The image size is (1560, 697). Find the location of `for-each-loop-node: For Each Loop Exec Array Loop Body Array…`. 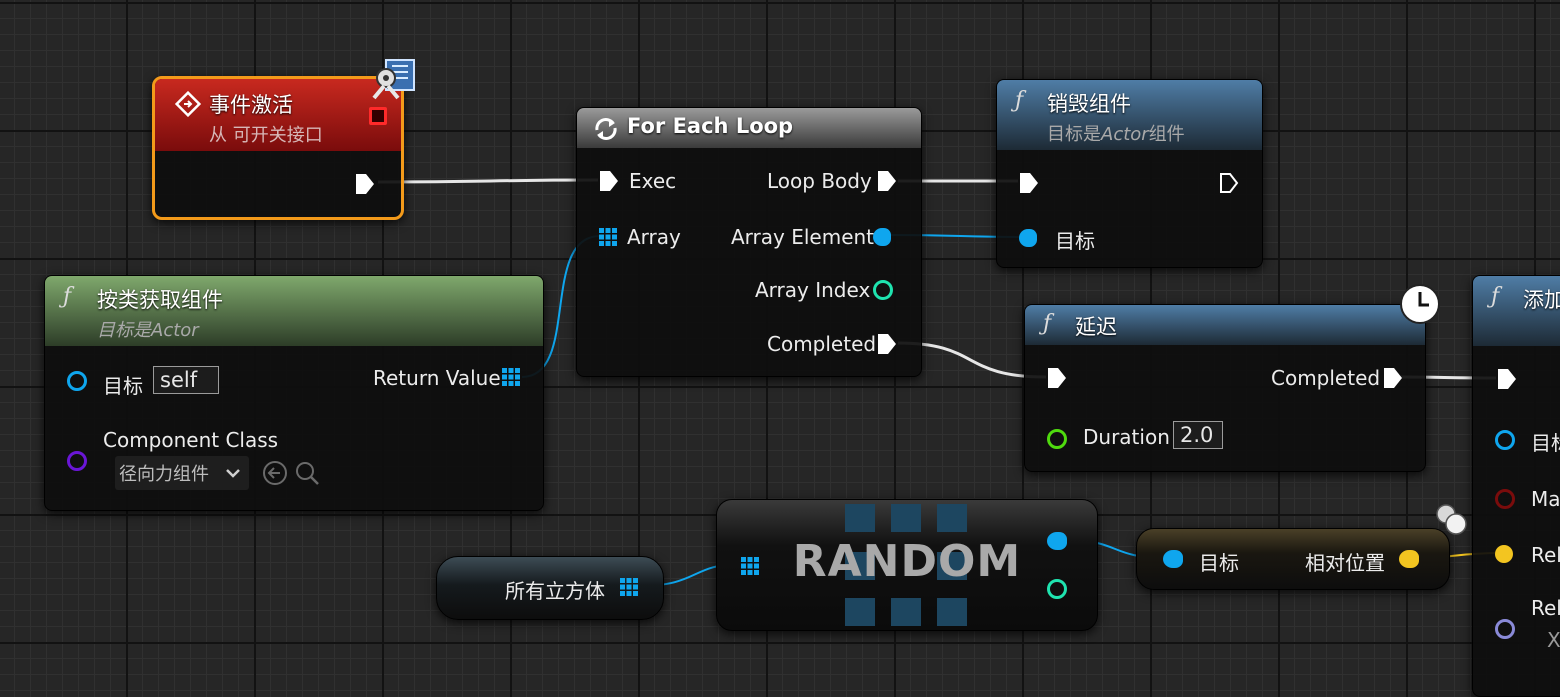

for-each-loop-node: For Each Loop Exec Array Loop Body Array… is located at coordinates (749, 242).